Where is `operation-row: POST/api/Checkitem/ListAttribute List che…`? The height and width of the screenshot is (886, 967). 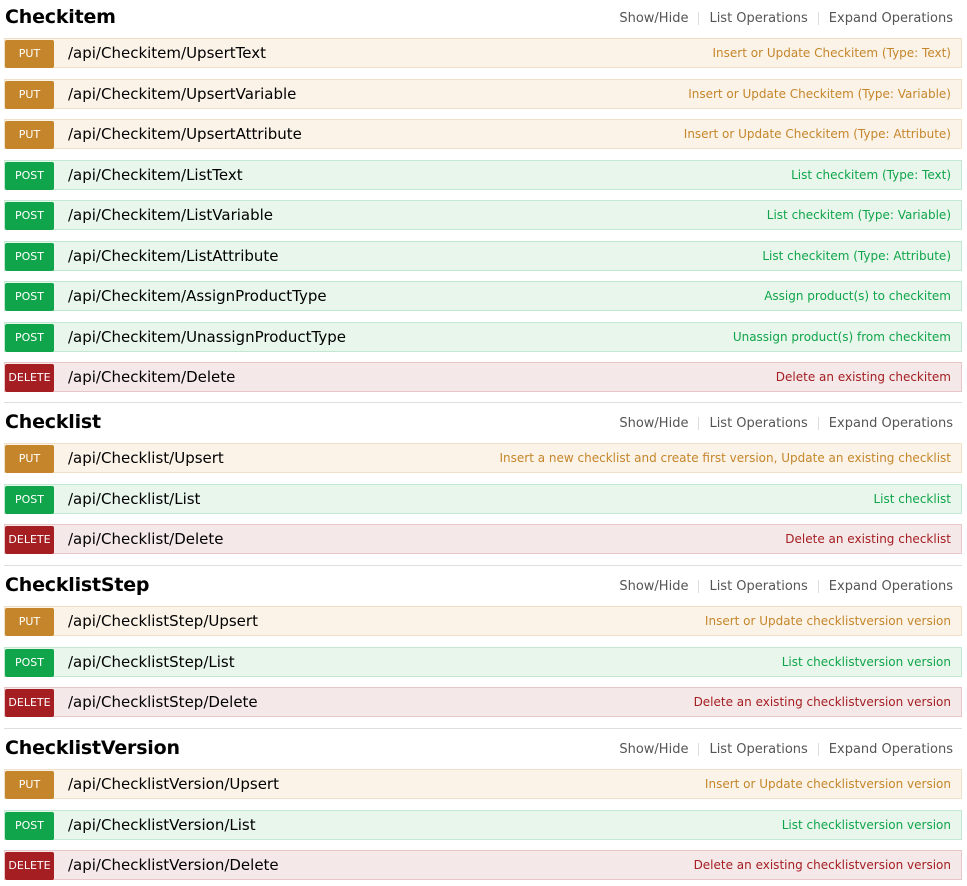
operation-row: POST/api/Checkitem/ListAttribute List che… is located at coordinates (483, 255).